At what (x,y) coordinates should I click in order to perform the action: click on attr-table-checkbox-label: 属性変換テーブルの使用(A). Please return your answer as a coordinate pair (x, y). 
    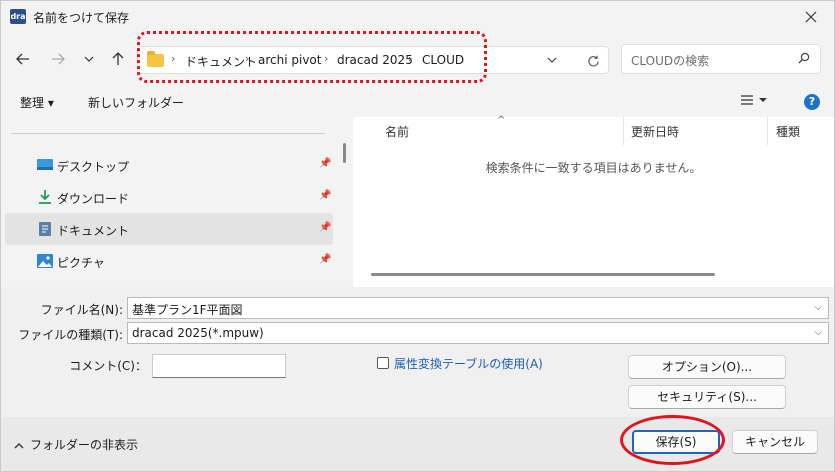
    Looking at the image, I should click on (468, 363).